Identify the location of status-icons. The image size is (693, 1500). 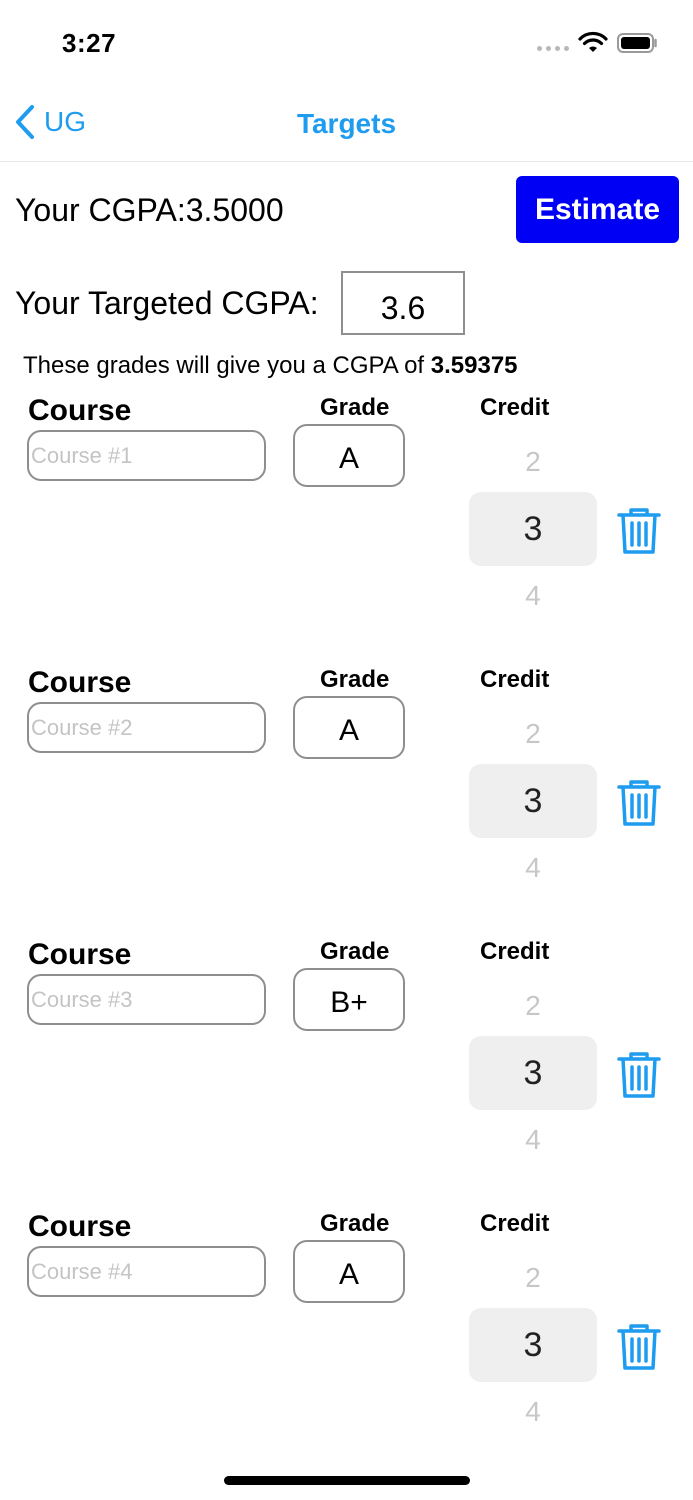
(598, 43).